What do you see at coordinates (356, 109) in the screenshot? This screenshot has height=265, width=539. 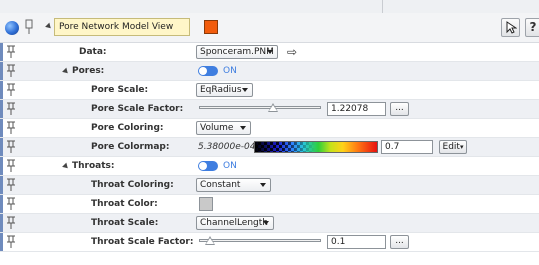 I see `pore-scale-factor-input: 1.22078` at bounding box center [356, 109].